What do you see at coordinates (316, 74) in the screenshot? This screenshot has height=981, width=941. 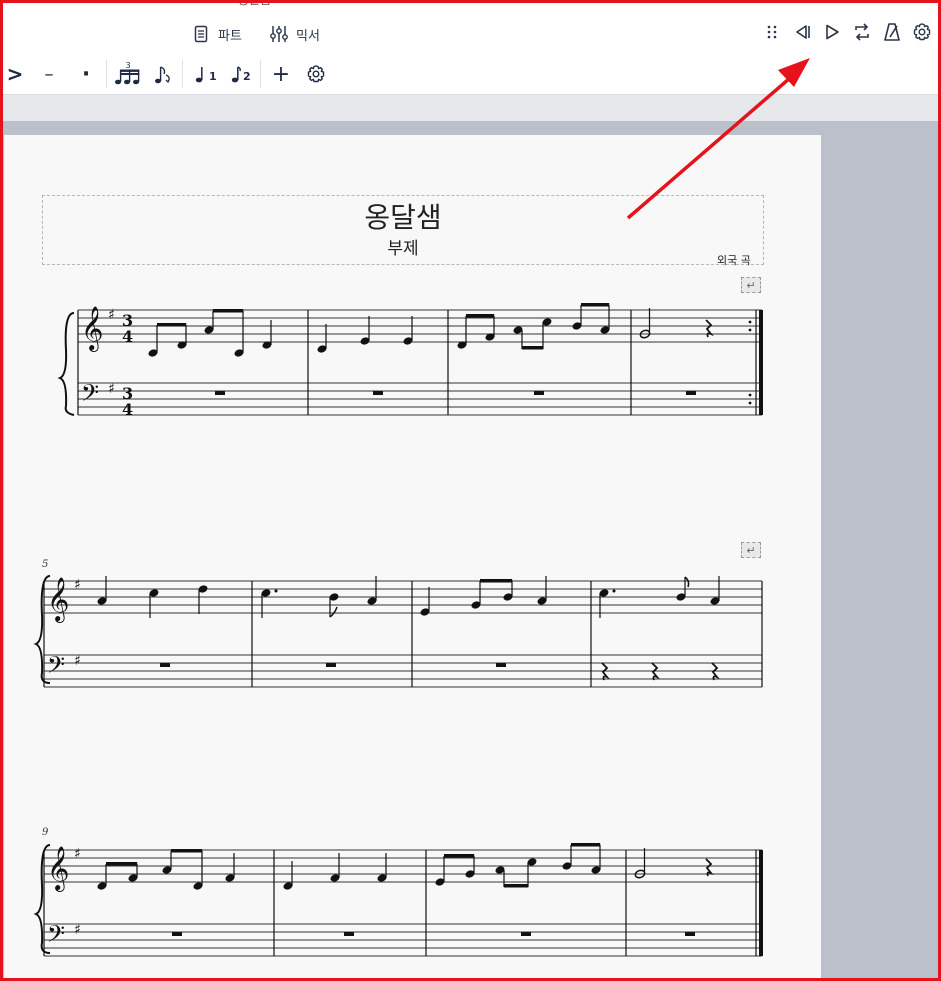 I see `customize-icon` at bounding box center [316, 74].